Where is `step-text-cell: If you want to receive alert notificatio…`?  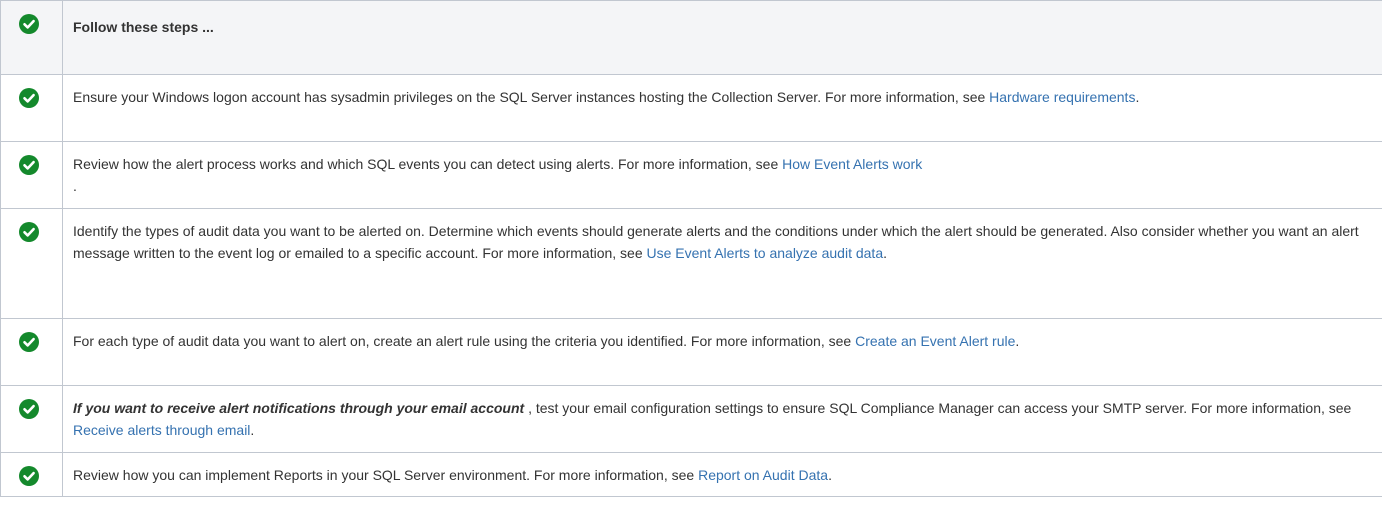
step-text-cell: If you want to receive alert notificatio… is located at coordinates (722, 419).